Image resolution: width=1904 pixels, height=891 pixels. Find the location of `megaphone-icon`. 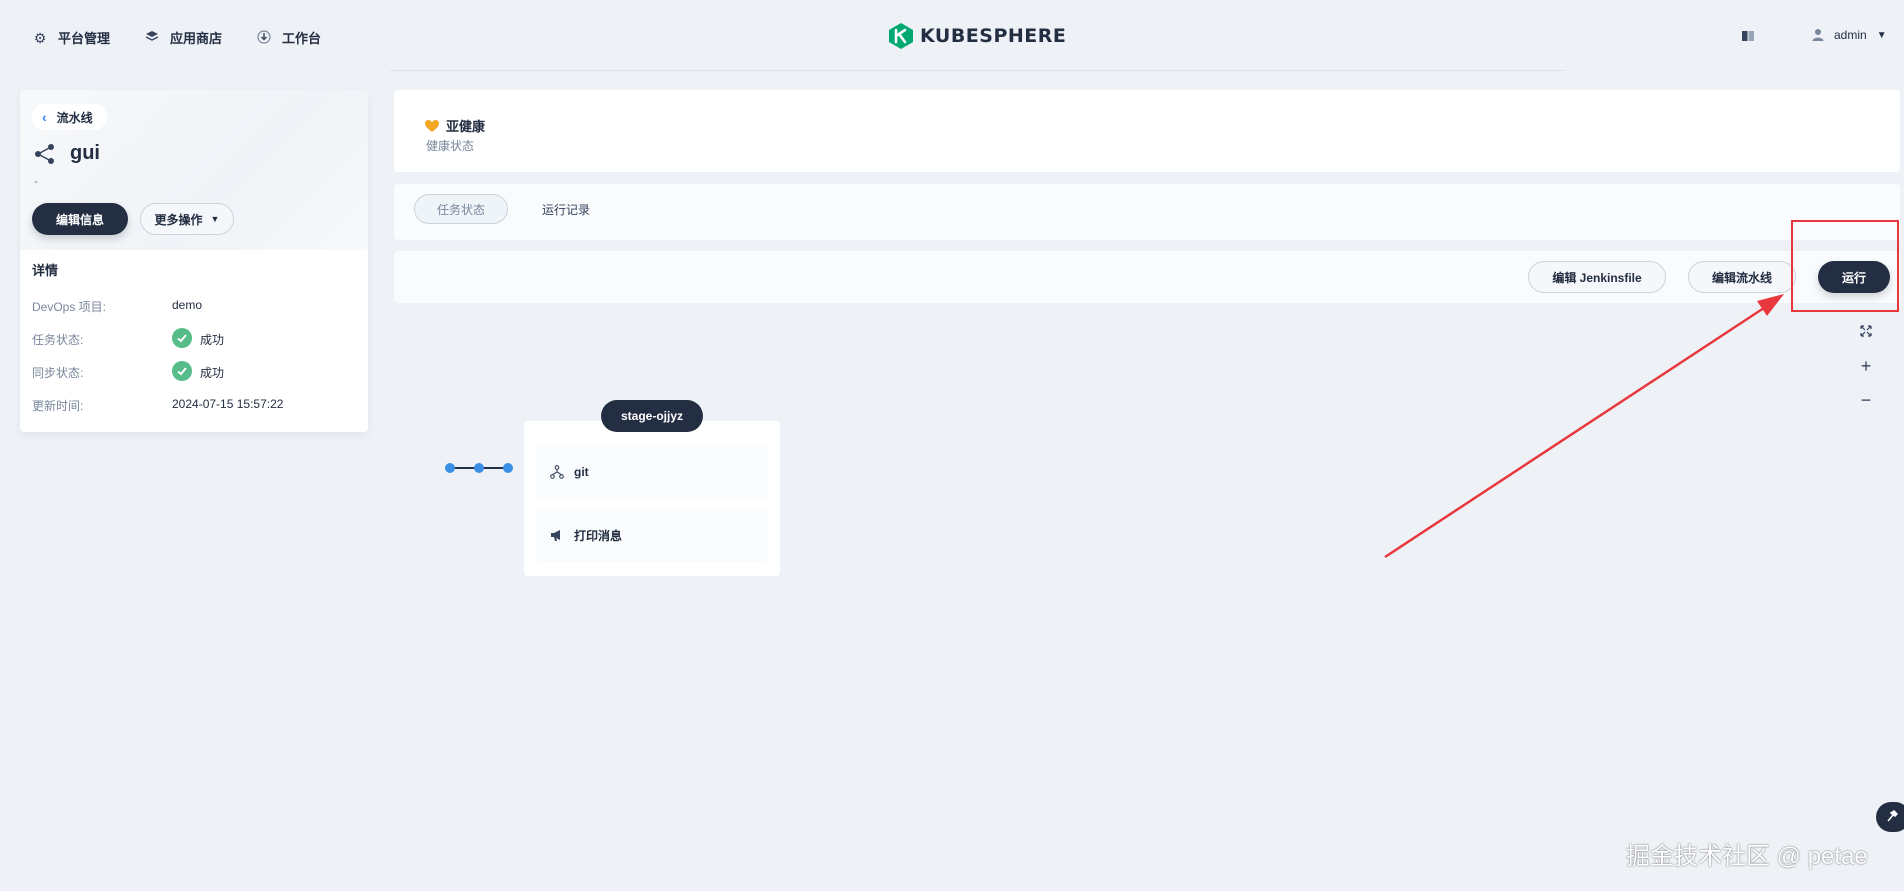

megaphone-icon is located at coordinates (555, 535).